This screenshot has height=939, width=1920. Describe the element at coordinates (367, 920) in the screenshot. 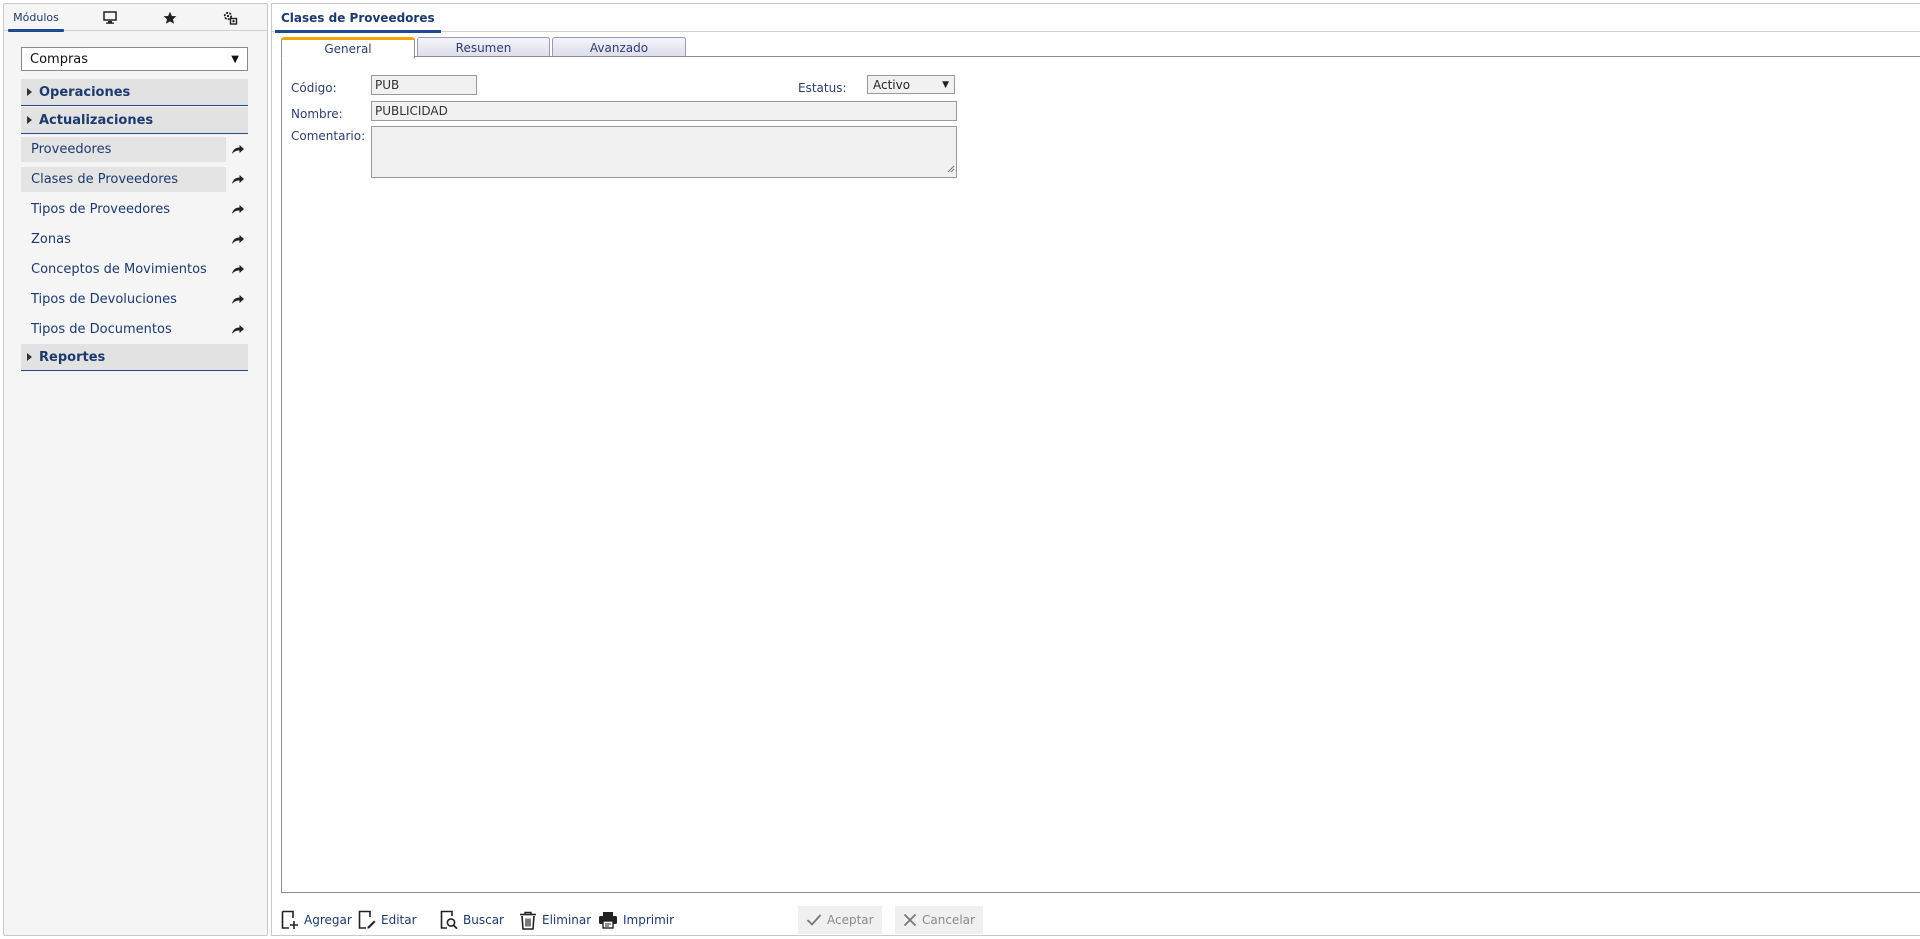

I see `edit-document-icon` at that location.